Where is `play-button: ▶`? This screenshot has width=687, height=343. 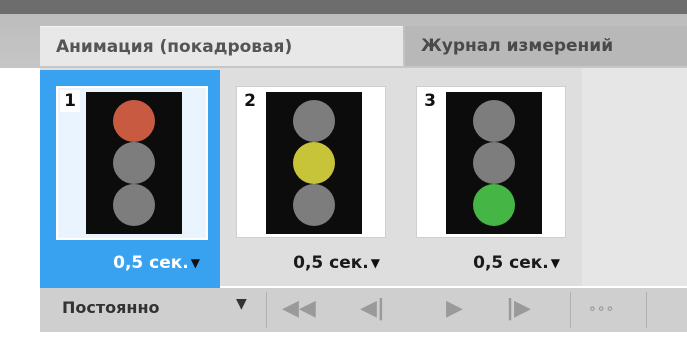 play-button: ▶ is located at coordinates (454, 309).